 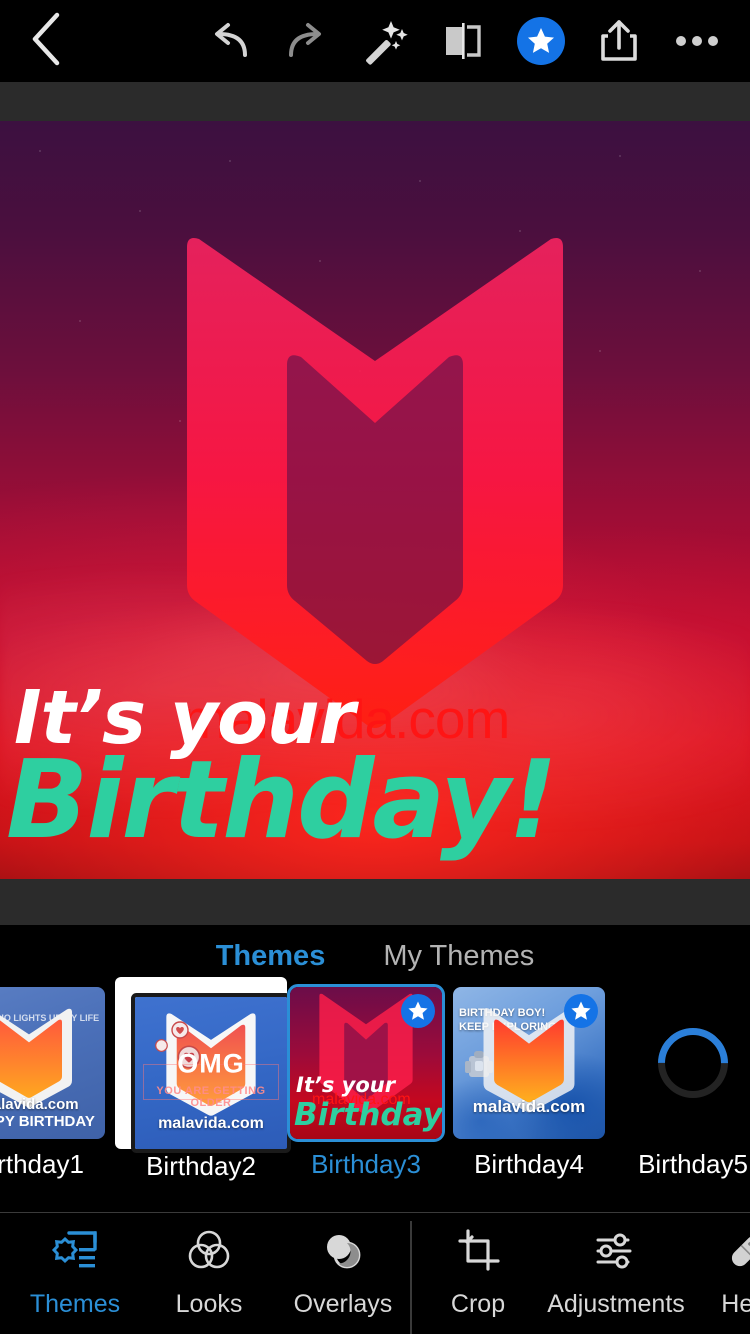 I want to click on canvas-gap-band, so click(x=375, y=902).